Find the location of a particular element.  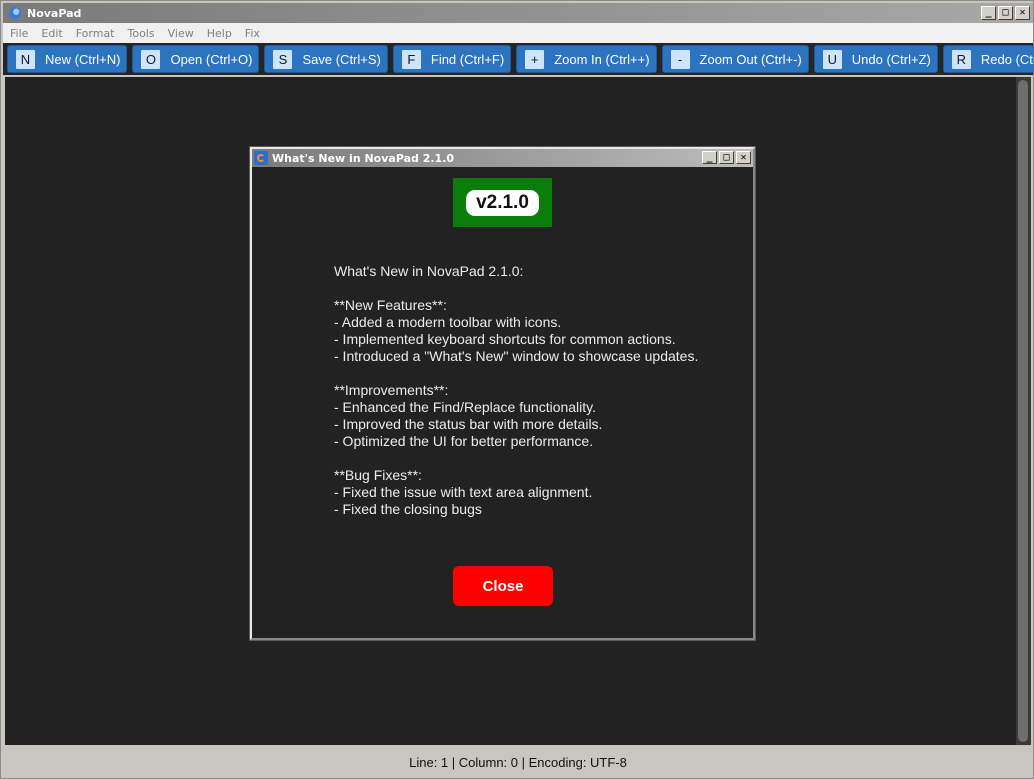

save-button: S Save (Ctrl+S) is located at coordinates (326, 59).